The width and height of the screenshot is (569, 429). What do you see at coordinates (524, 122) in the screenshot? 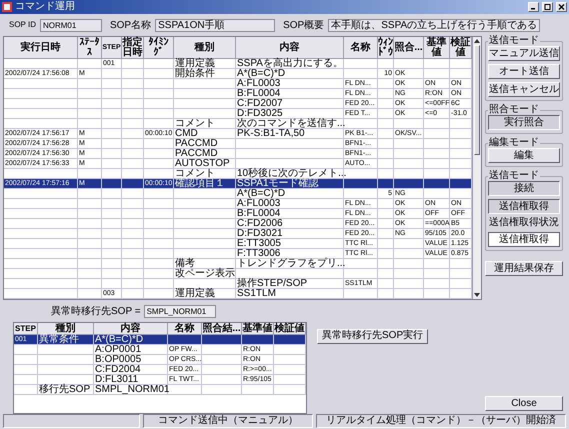
I see `mode-button: 実行照合` at bounding box center [524, 122].